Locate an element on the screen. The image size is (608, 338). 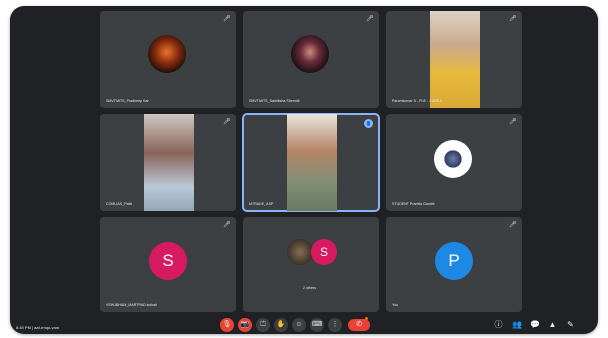
participant-tile: S 🎤︎ VSHUBHAM_MARTPAD kolhati is located at coordinates (168, 264).